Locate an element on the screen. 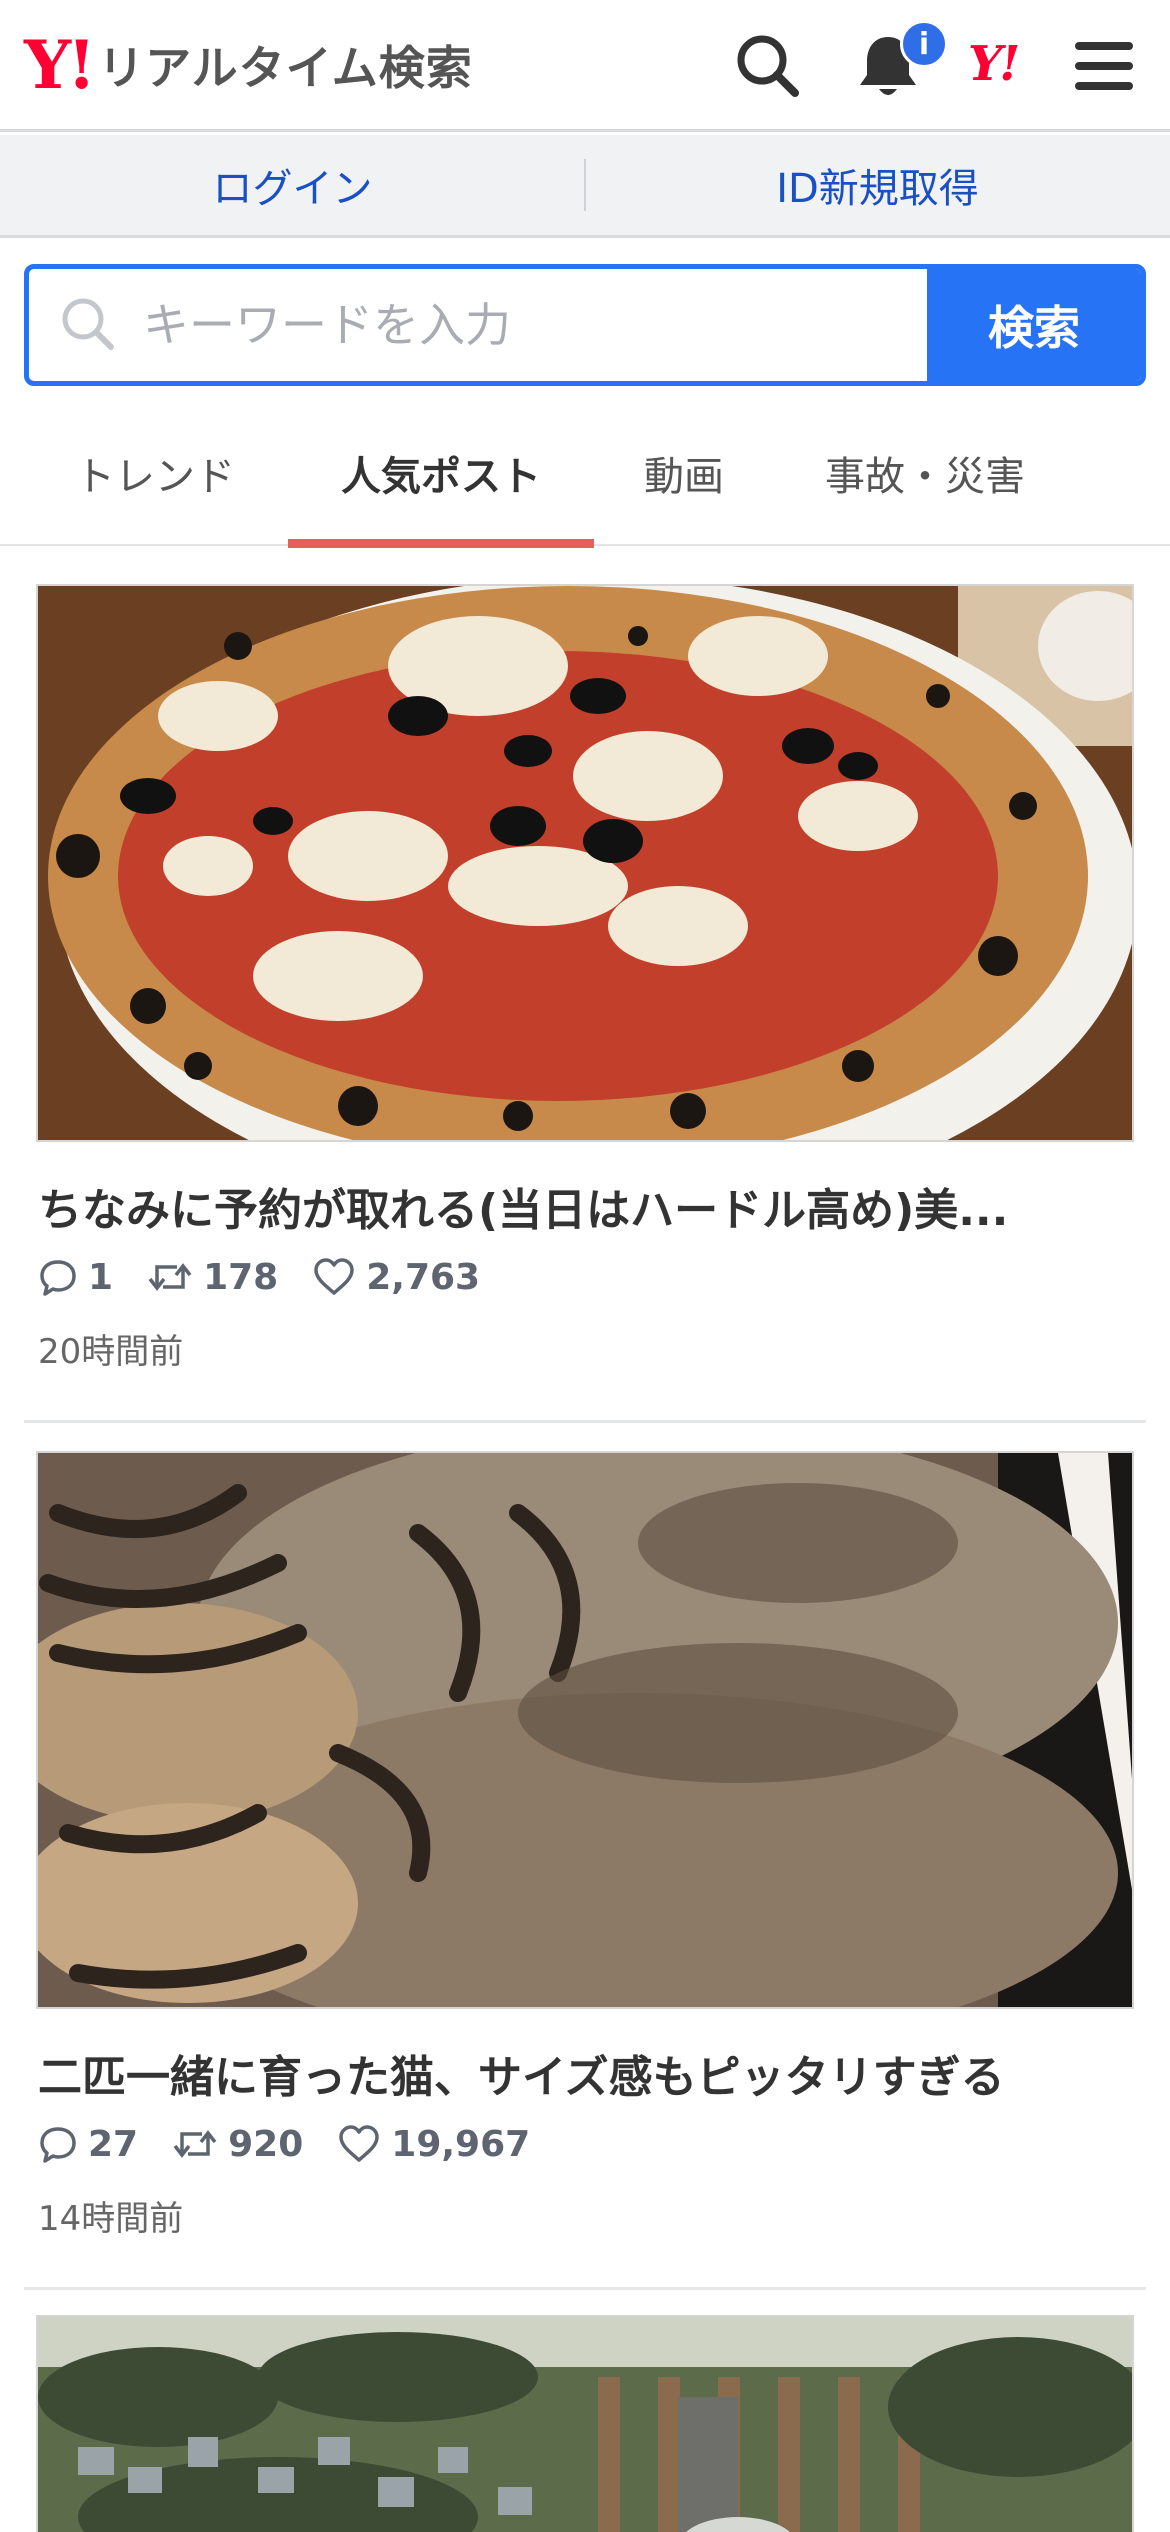 The height and width of the screenshot is (2532, 1170). login-bar: ログイン ID新規取得 is located at coordinates (585, 186).